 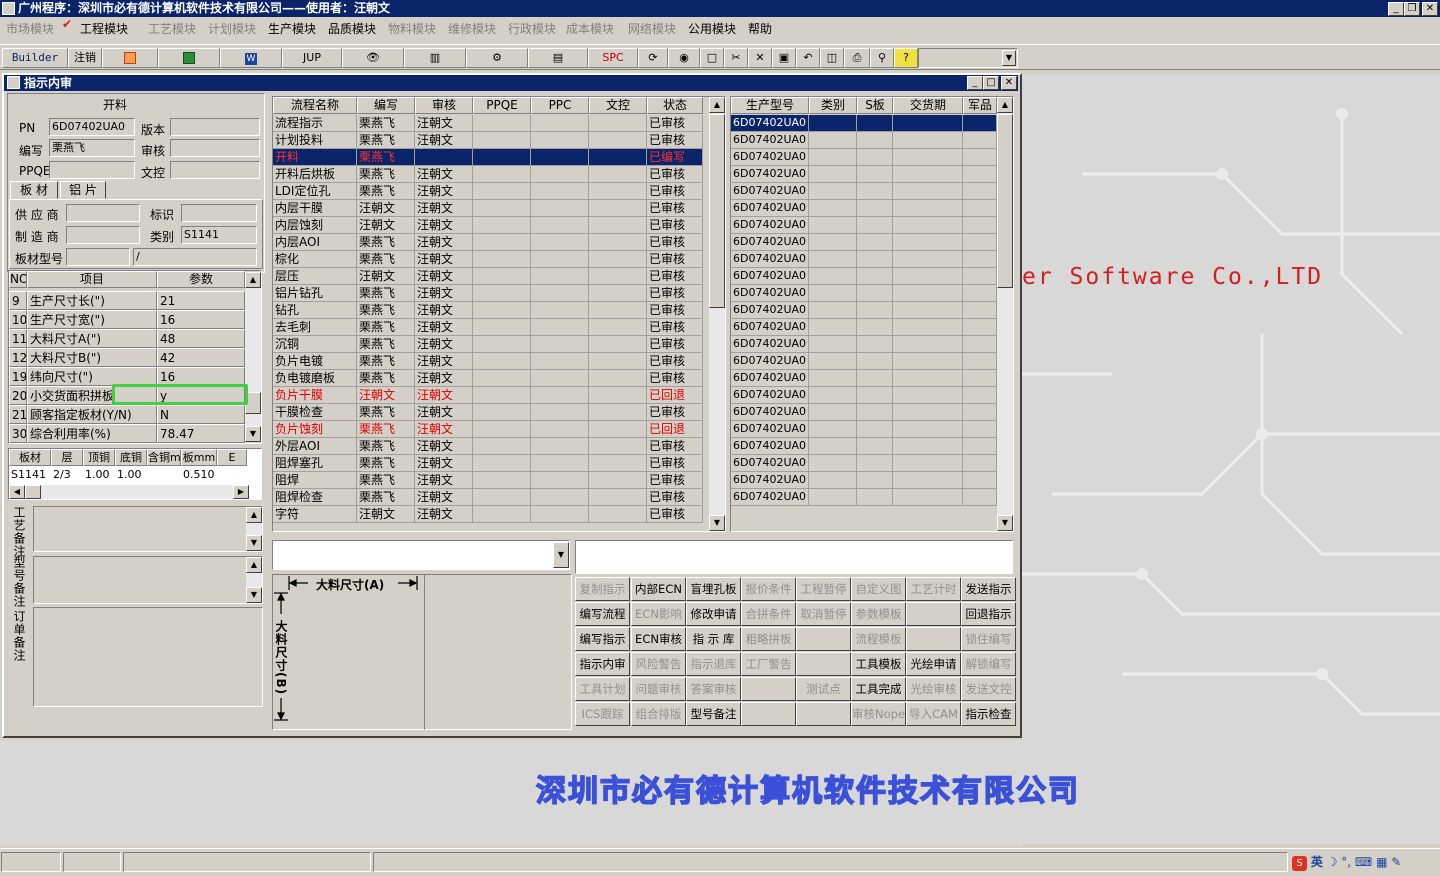 What do you see at coordinates (618, 105) in the screenshot?
I see `flow-header-5: 文控` at bounding box center [618, 105].